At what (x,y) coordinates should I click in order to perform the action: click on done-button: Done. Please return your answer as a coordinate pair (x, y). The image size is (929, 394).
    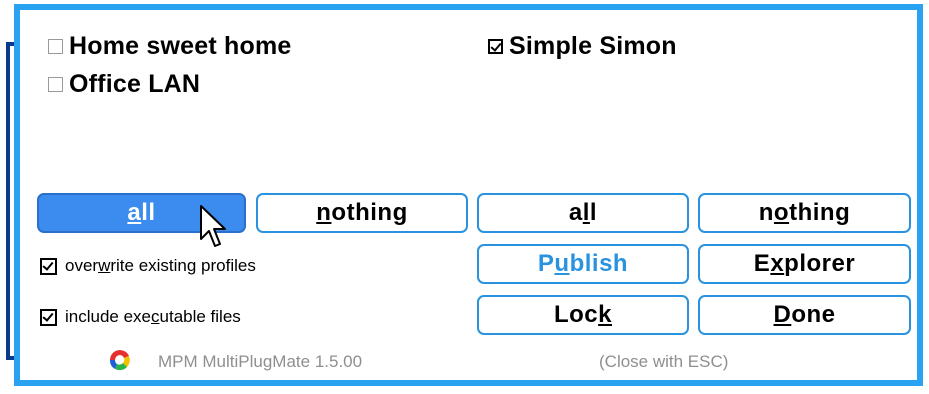
    Looking at the image, I should click on (804, 315).